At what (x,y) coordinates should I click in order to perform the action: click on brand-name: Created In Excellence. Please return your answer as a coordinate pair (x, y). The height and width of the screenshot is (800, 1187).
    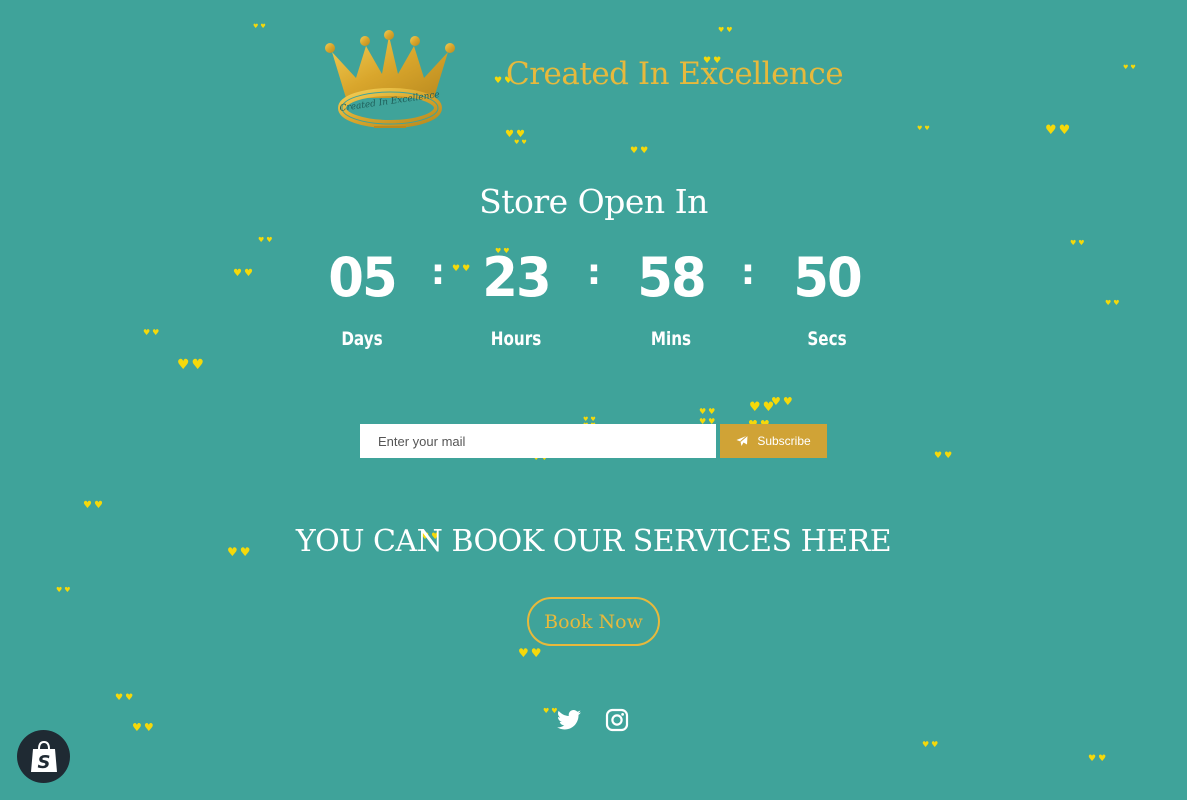
    Looking at the image, I should click on (675, 74).